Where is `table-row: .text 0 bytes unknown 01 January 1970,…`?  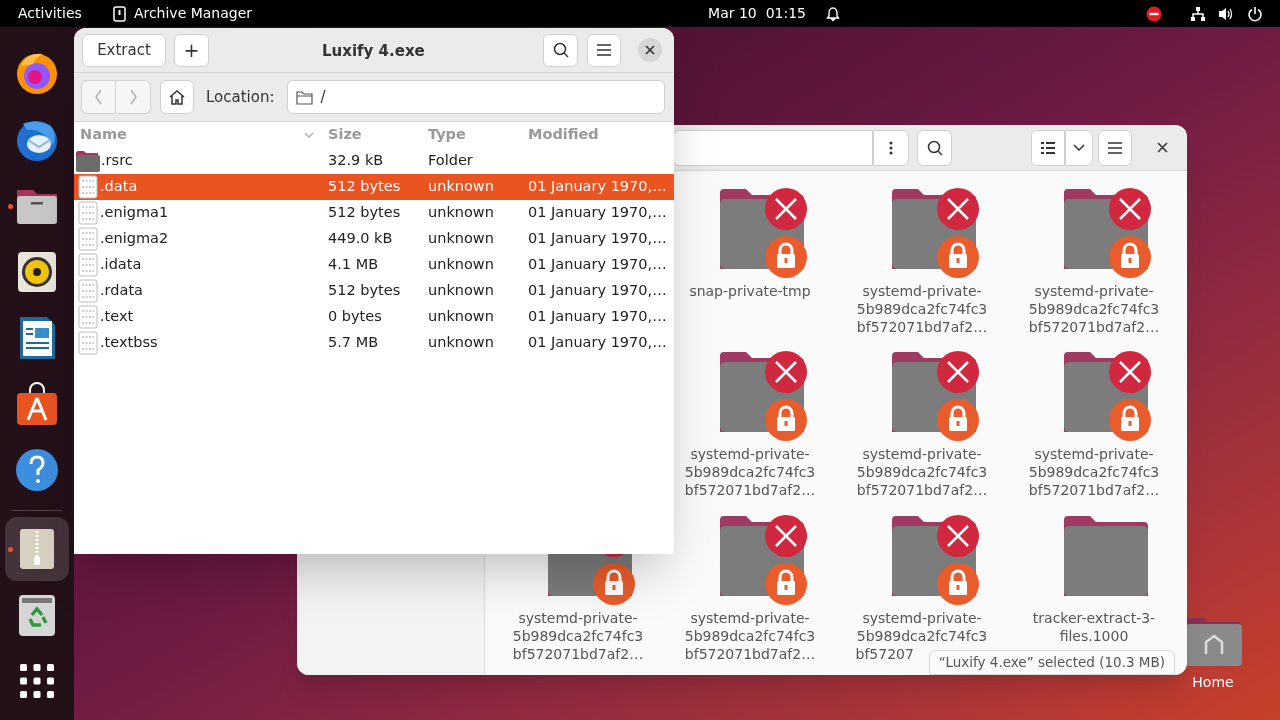 table-row: .text 0 bytes unknown 01 January 1970,… is located at coordinates (374, 317).